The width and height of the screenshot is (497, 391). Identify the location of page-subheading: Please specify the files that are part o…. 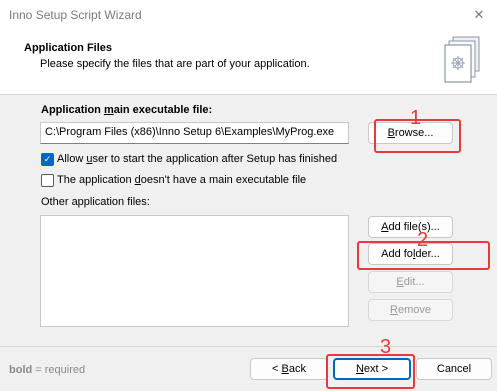
(175, 64).